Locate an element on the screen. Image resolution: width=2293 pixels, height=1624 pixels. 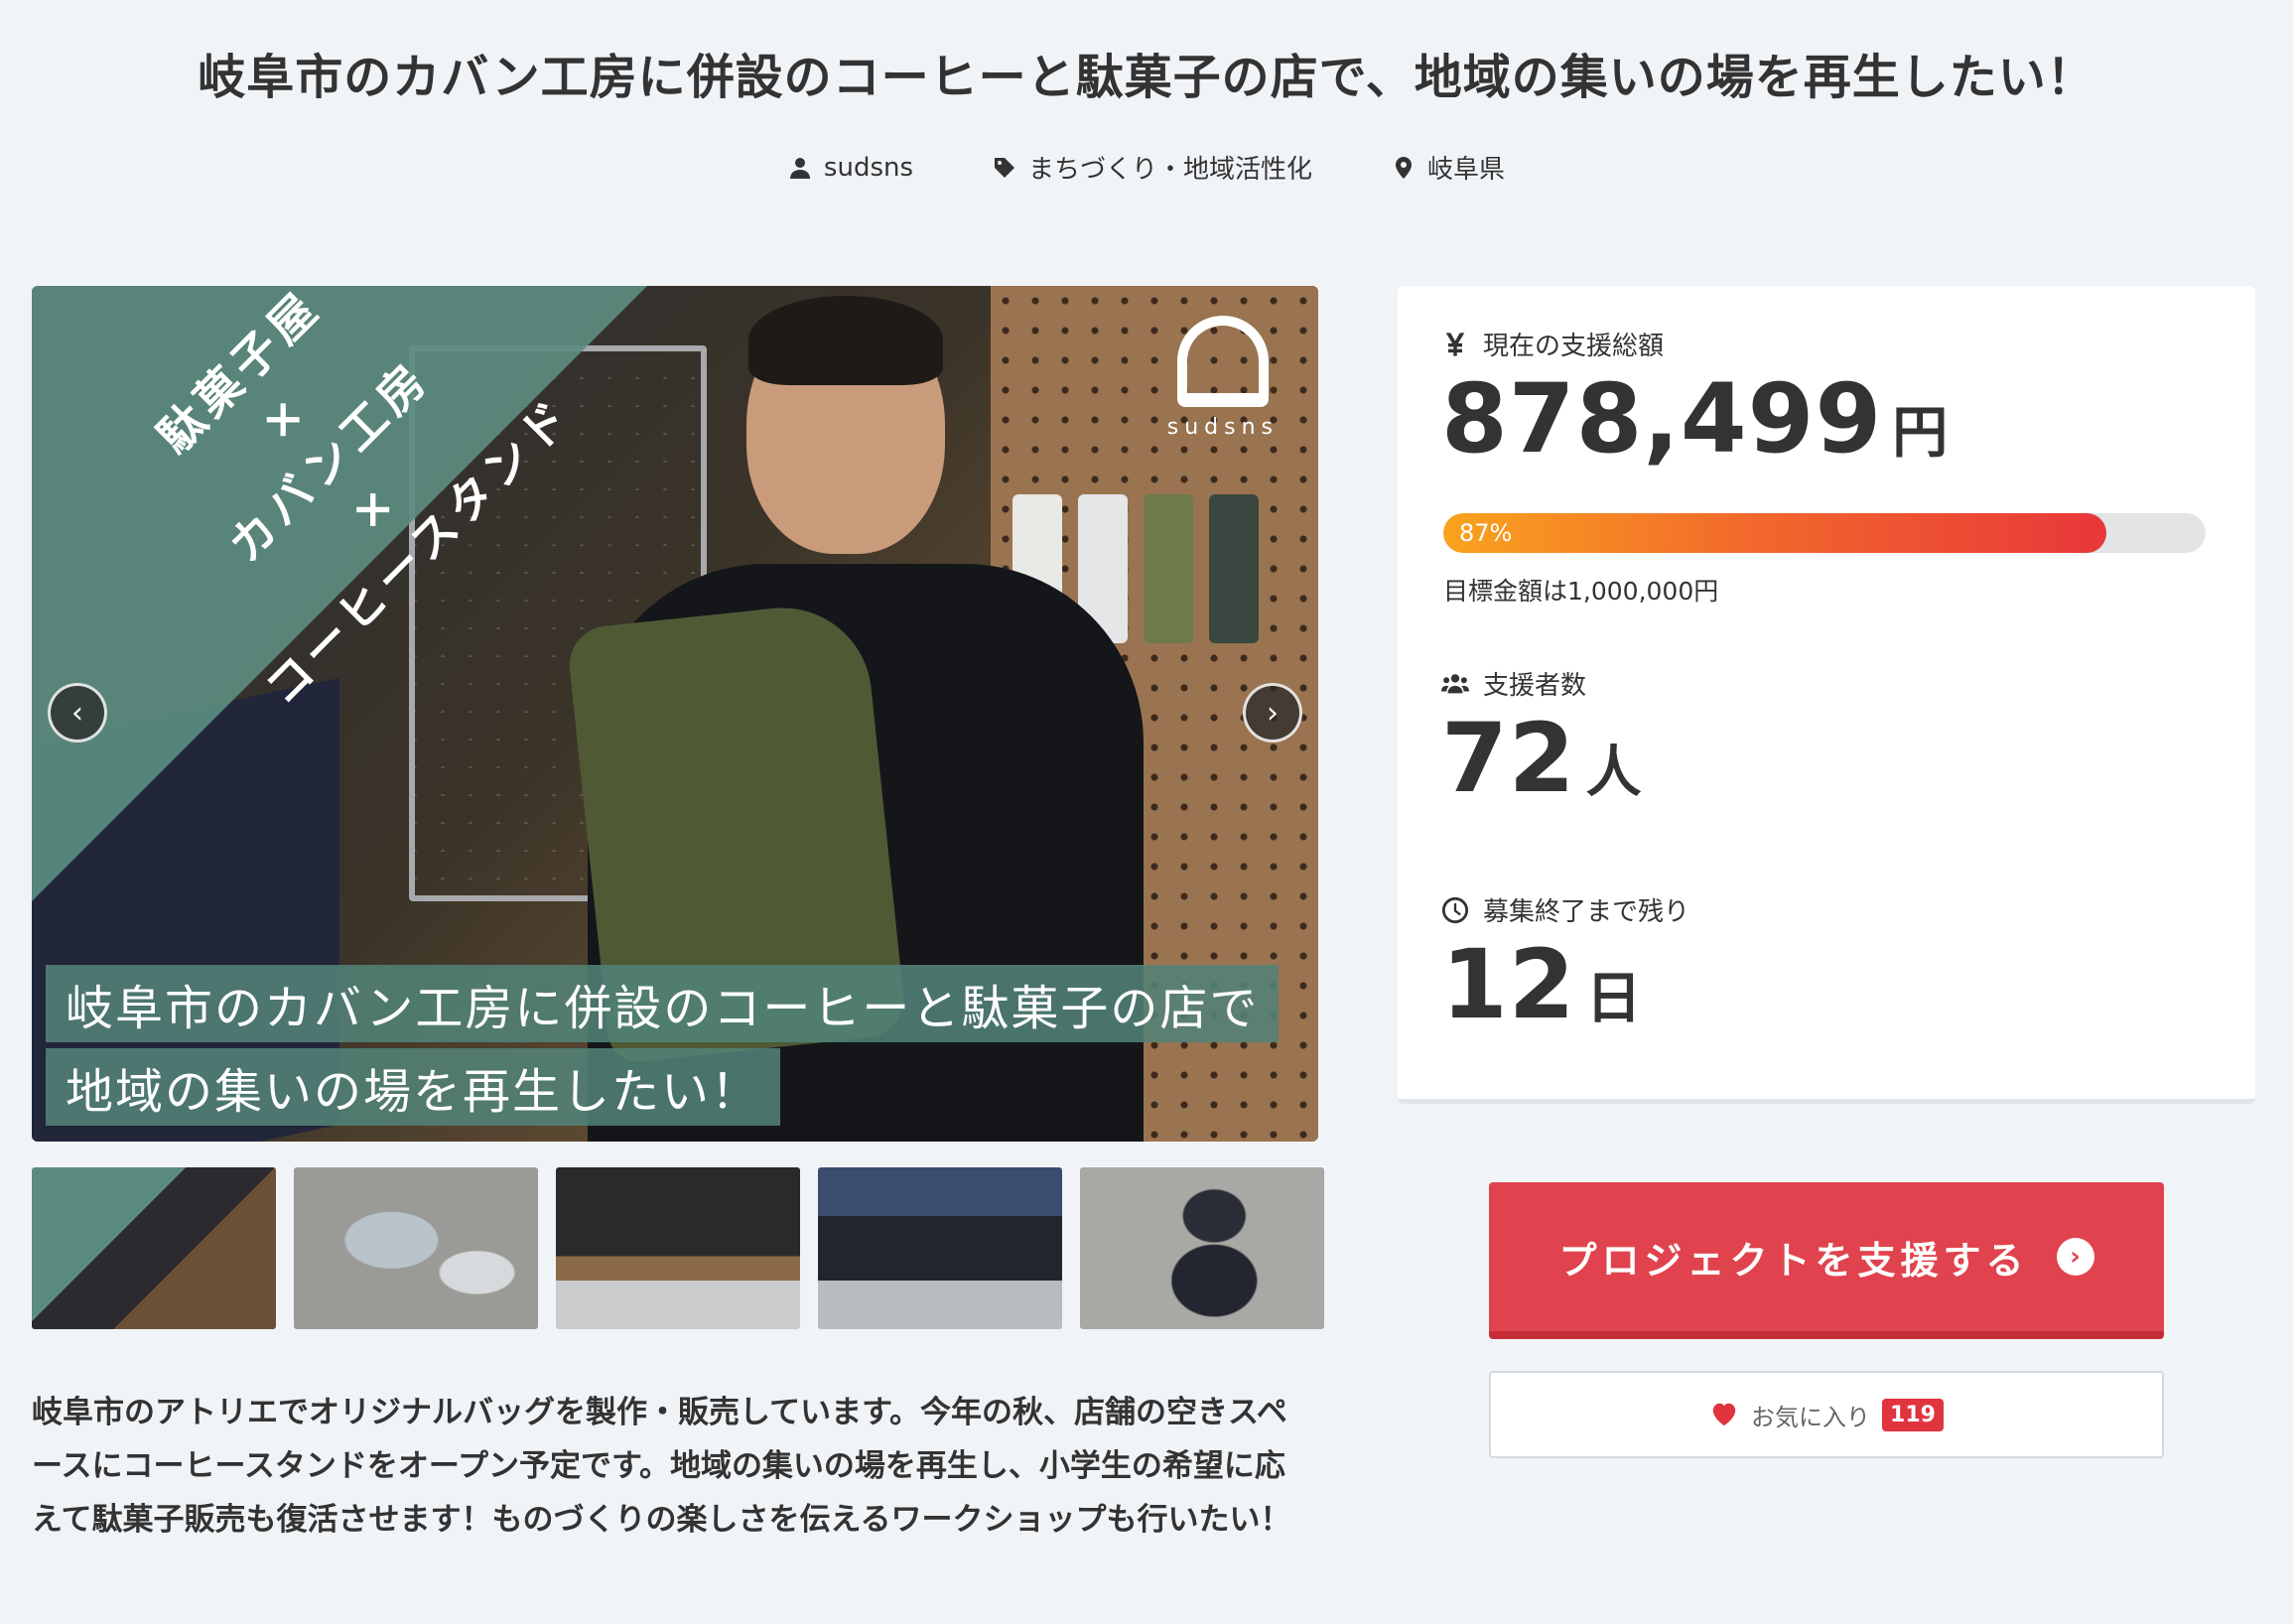
heart-icon is located at coordinates (1724, 1414).